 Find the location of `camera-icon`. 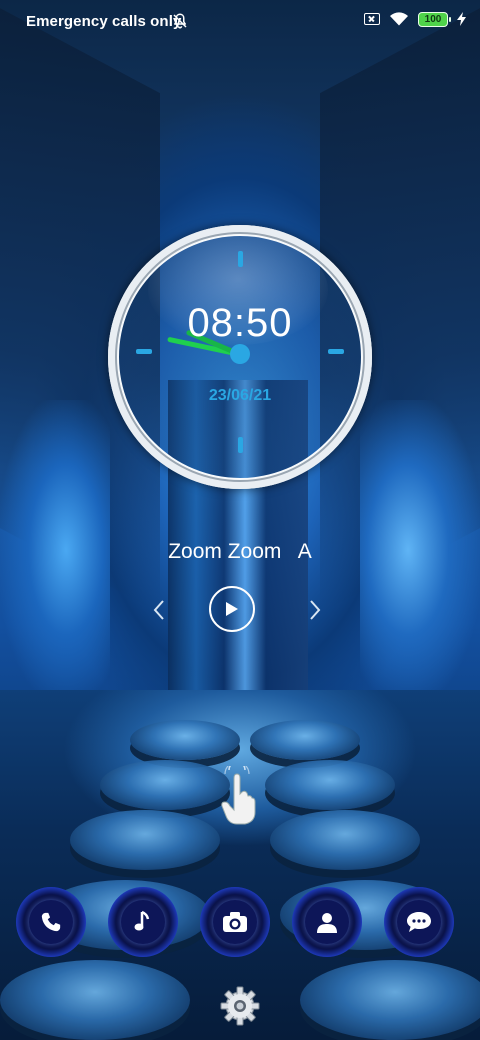

camera-icon is located at coordinates (235, 922).